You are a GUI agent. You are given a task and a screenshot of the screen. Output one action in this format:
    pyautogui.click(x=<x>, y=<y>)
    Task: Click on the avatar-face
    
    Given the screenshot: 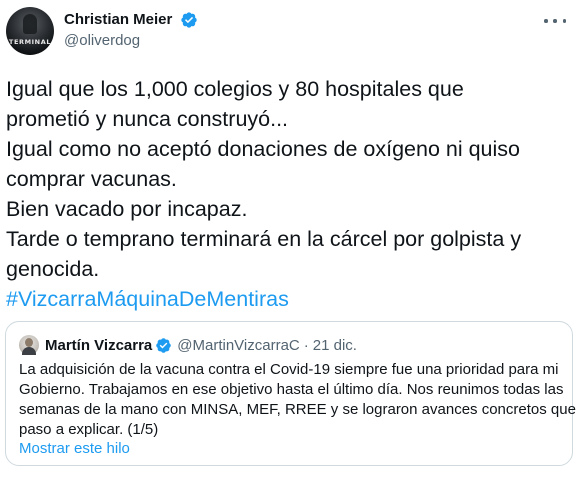 What is the action you would take?
    pyautogui.click(x=29, y=342)
    